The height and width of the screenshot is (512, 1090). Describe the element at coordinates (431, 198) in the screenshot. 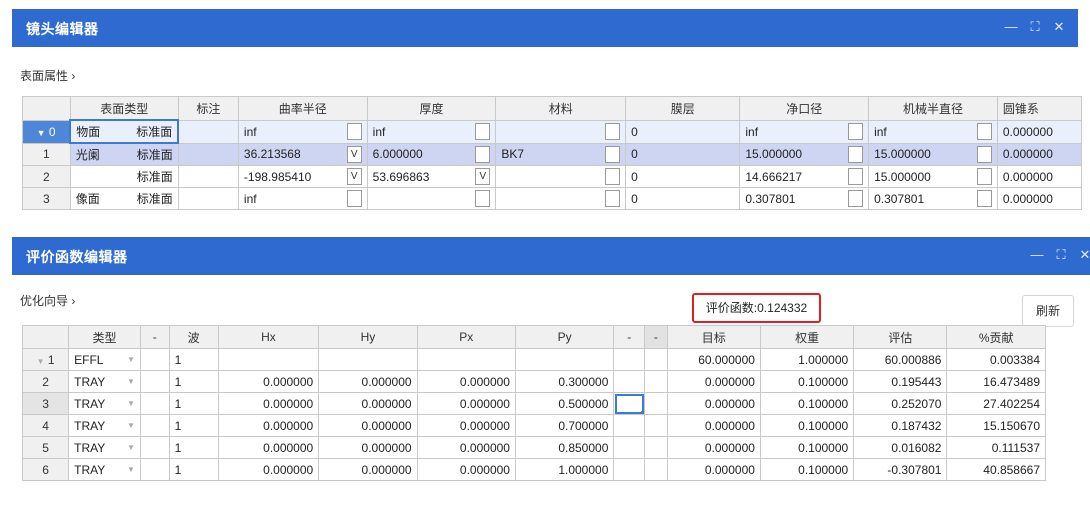

I see `thickness-cell` at that location.